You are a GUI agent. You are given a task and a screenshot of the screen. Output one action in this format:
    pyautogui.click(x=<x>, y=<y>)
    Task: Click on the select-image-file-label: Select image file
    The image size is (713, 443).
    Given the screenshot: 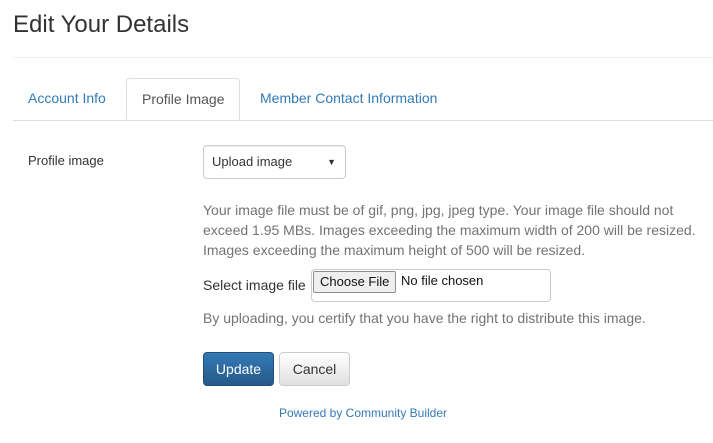 What is the action you would take?
    pyautogui.click(x=254, y=285)
    